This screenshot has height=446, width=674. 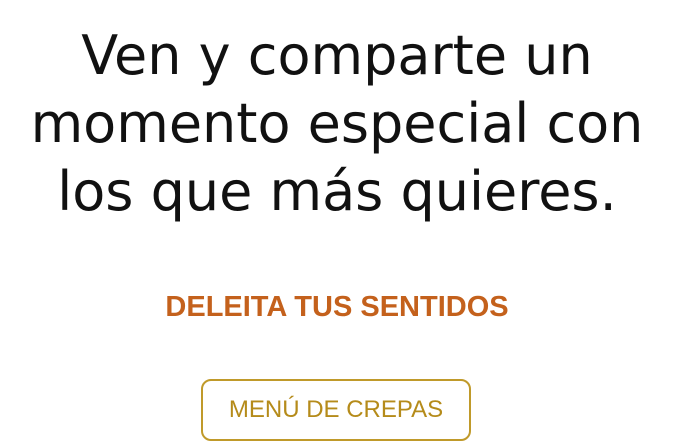 What do you see at coordinates (337, 307) in the screenshot?
I see `section-subheading: DELEITA TUS SENTIDOS` at bounding box center [337, 307].